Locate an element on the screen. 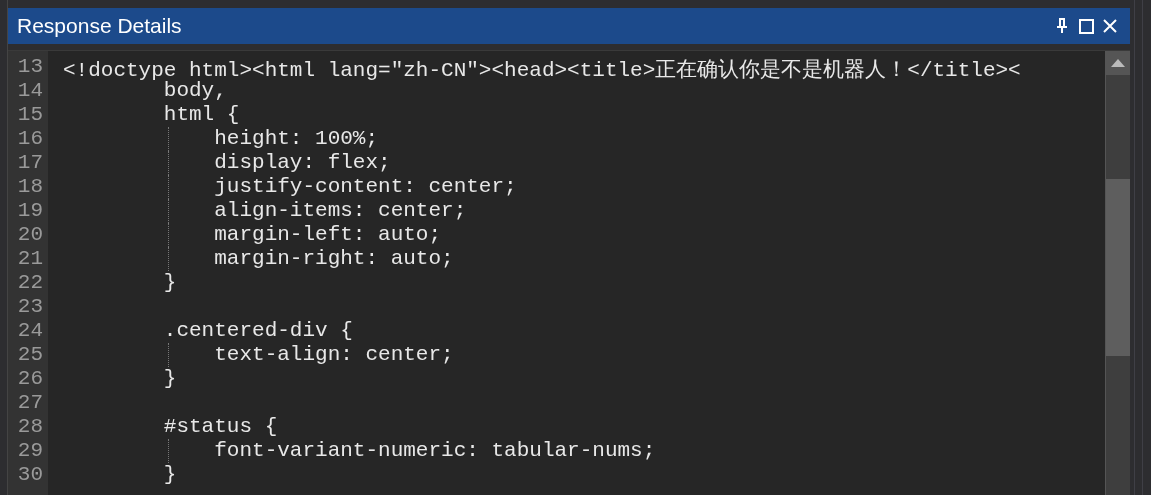  code-line: justify-content: center; is located at coordinates (365, 186).